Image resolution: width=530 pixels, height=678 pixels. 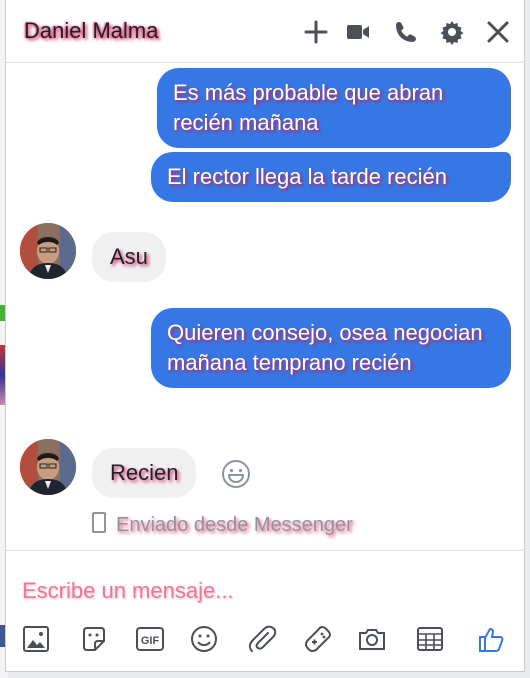 What do you see at coordinates (99, 522) in the screenshot?
I see `mobile-phone-icon` at bounding box center [99, 522].